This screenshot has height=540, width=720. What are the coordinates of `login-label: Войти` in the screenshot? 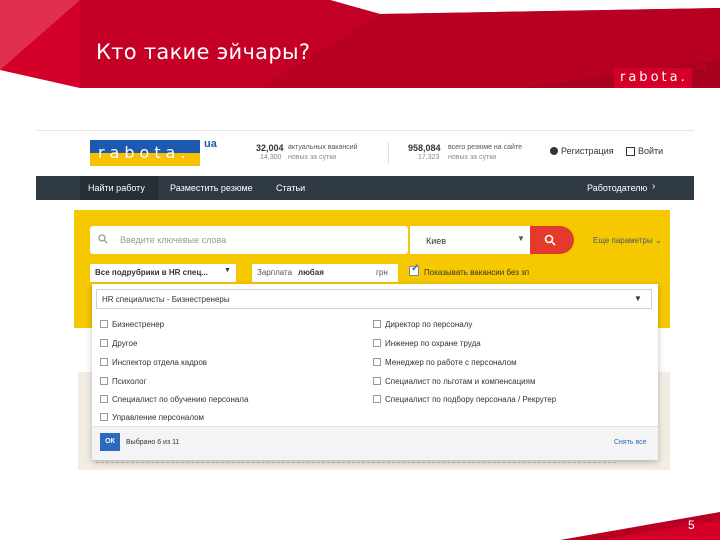 It's located at (651, 151).